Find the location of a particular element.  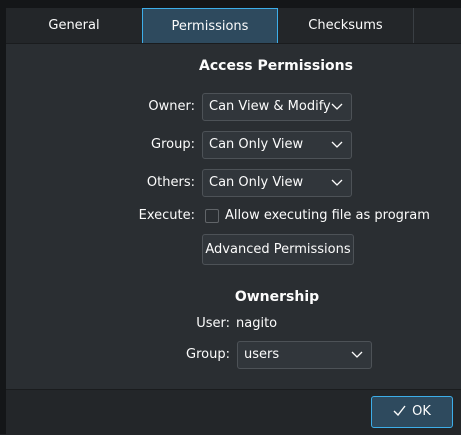

ownership-heading: Ownership is located at coordinates (277, 297).